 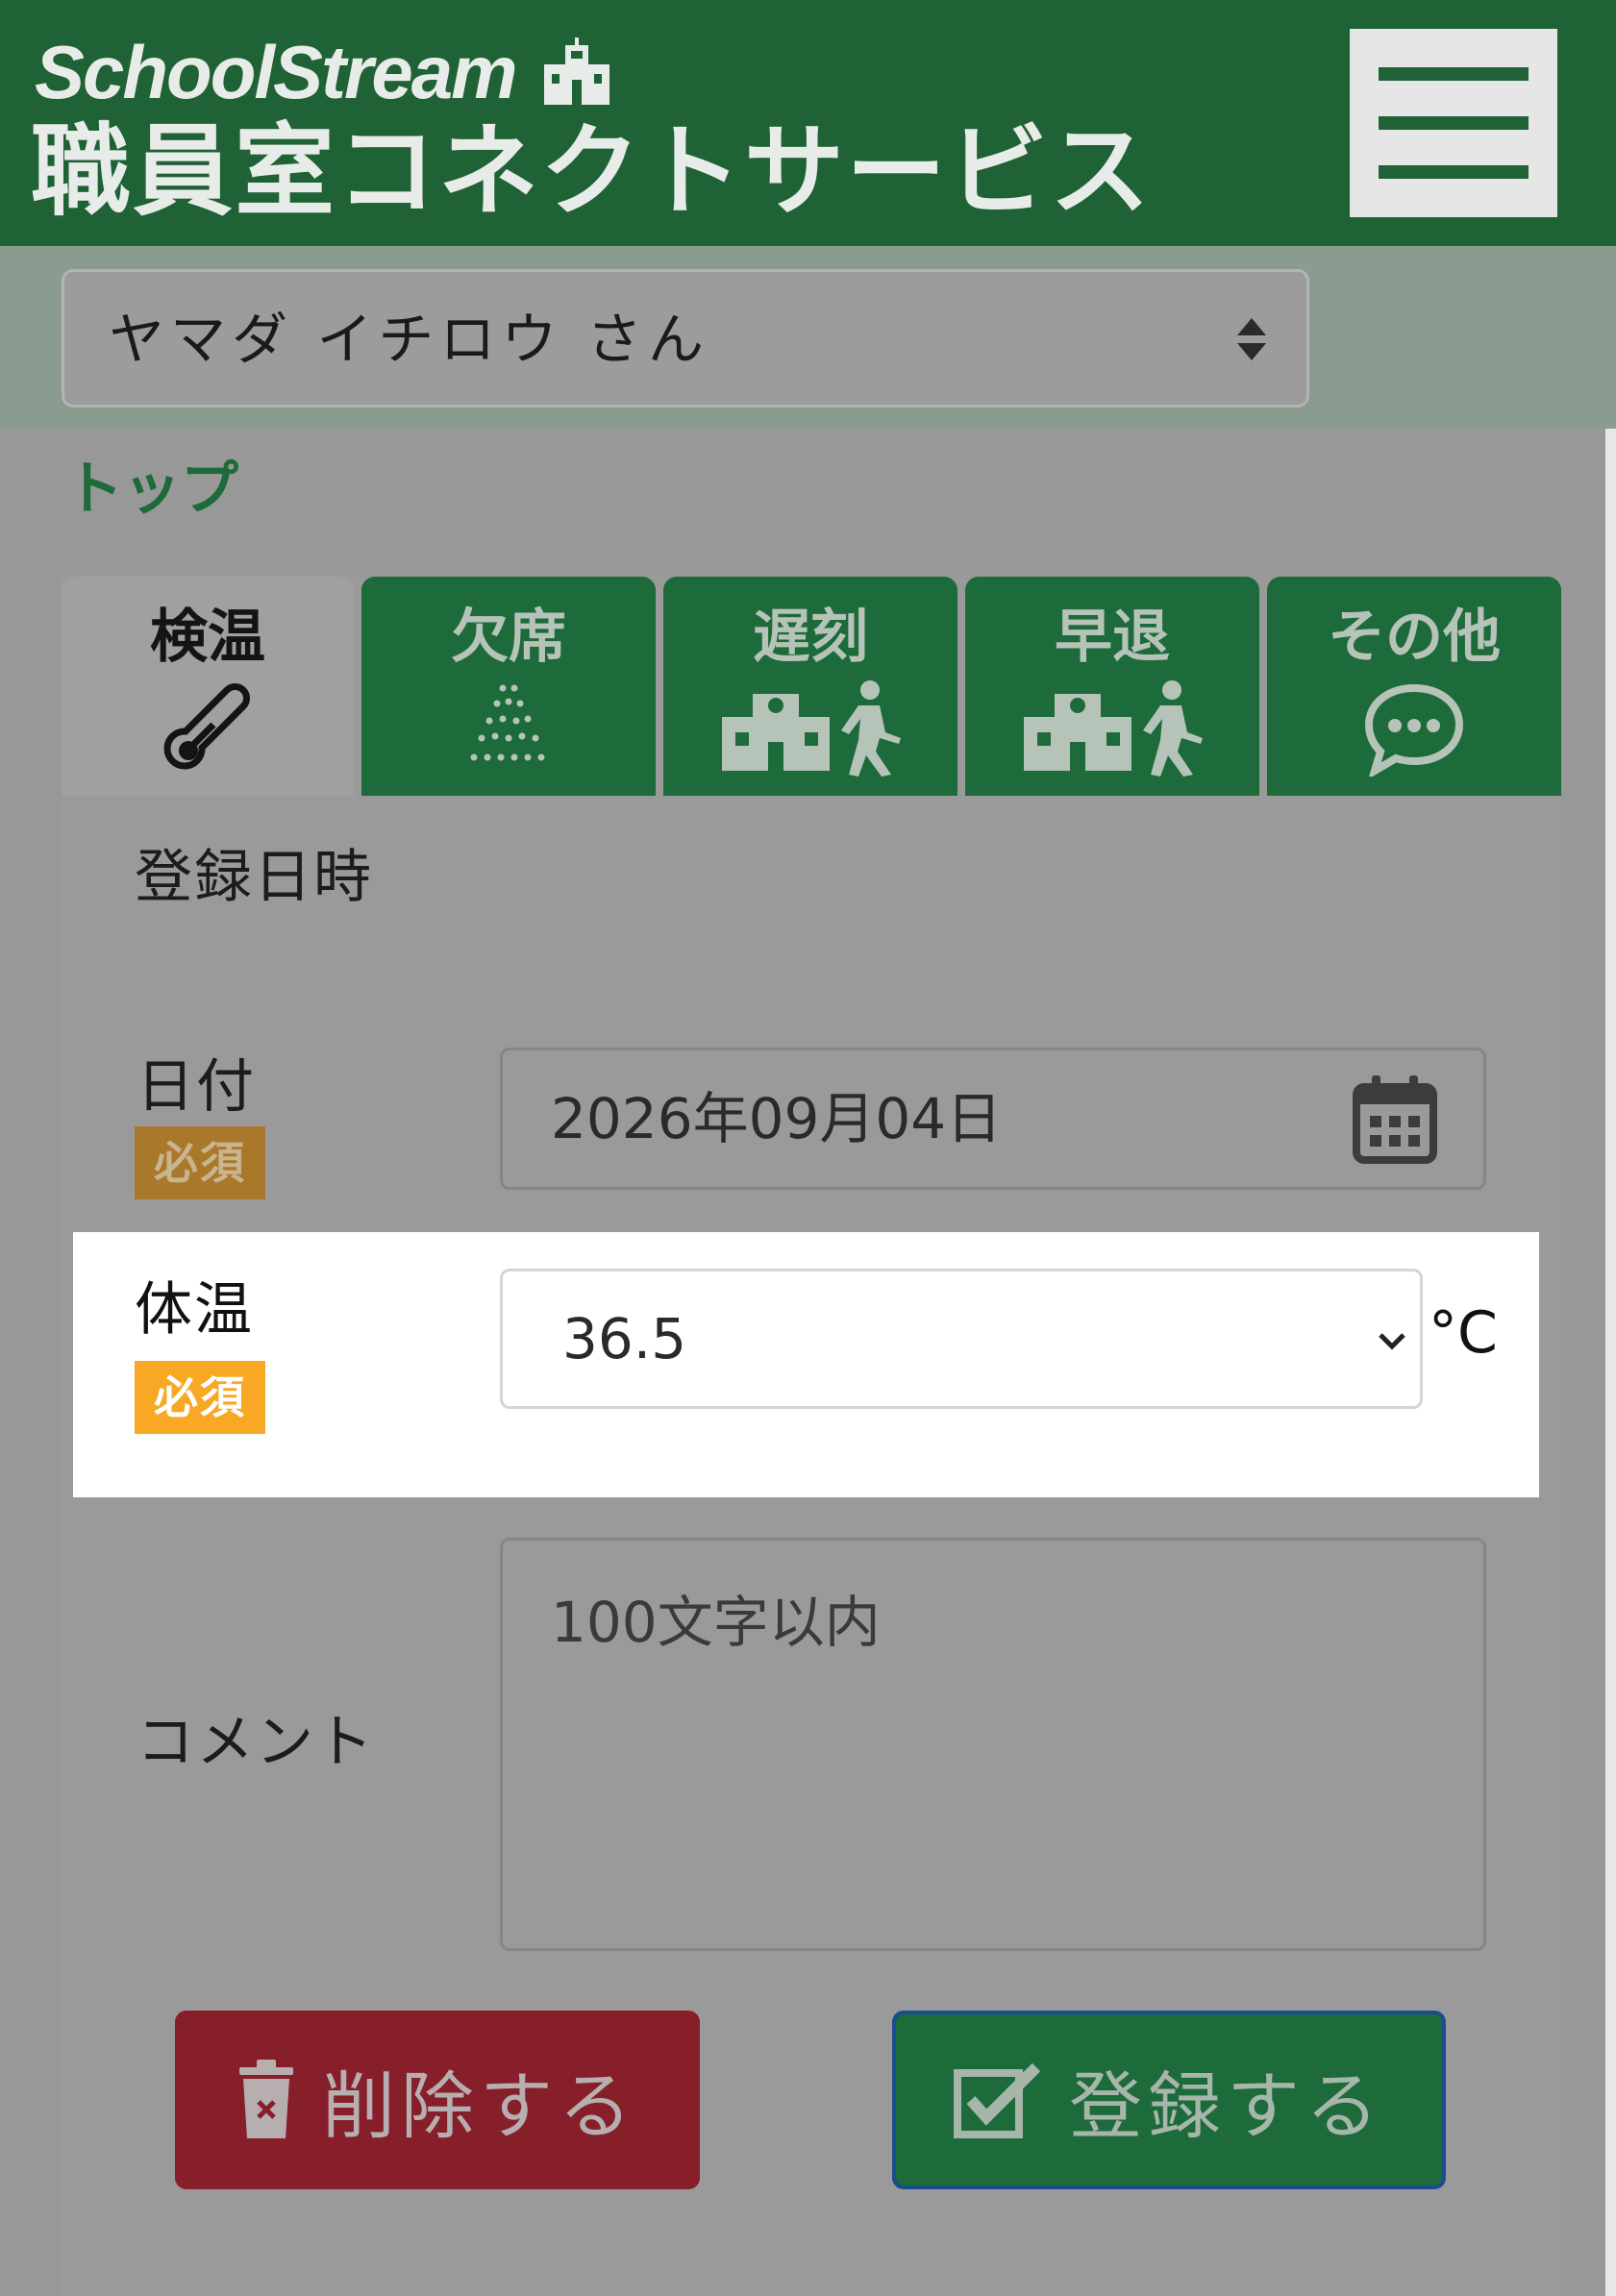 What do you see at coordinates (206, 726) in the screenshot?
I see `thermometer-icon` at bounding box center [206, 726].